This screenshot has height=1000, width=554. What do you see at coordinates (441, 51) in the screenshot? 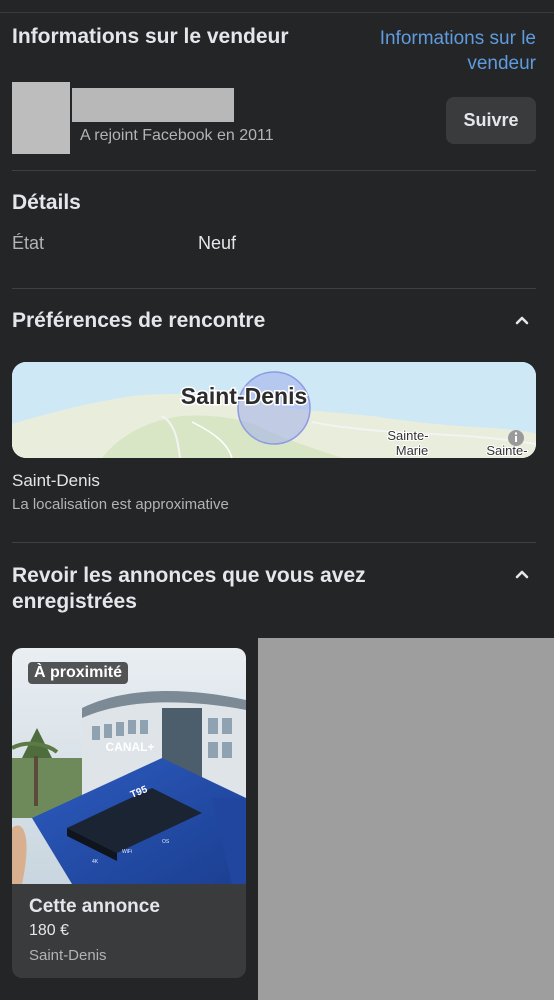
I see `seller-info-link: Informations sur le vendeur` at bounding box center [441, 51].